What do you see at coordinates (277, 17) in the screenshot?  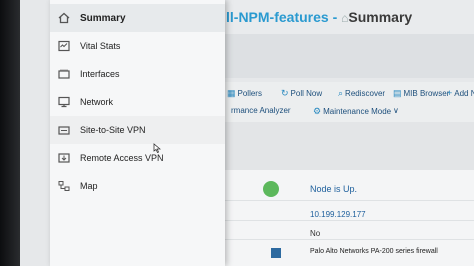 I see `node-name: ll-NPM-features` at bounding box center [277, 17].